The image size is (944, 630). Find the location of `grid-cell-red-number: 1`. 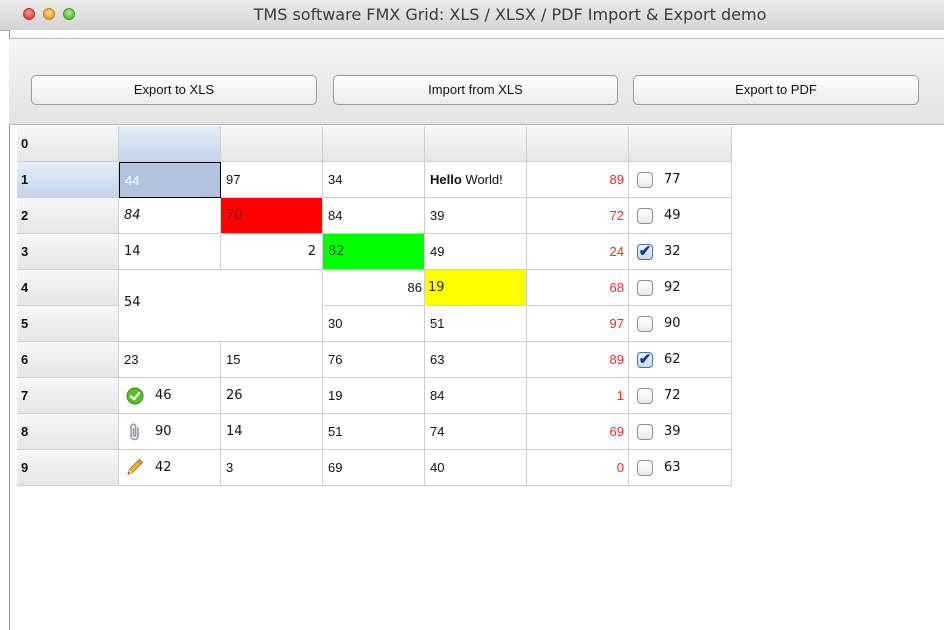

grid-cell-red-number: 1 is located at coordinates (578, 396).